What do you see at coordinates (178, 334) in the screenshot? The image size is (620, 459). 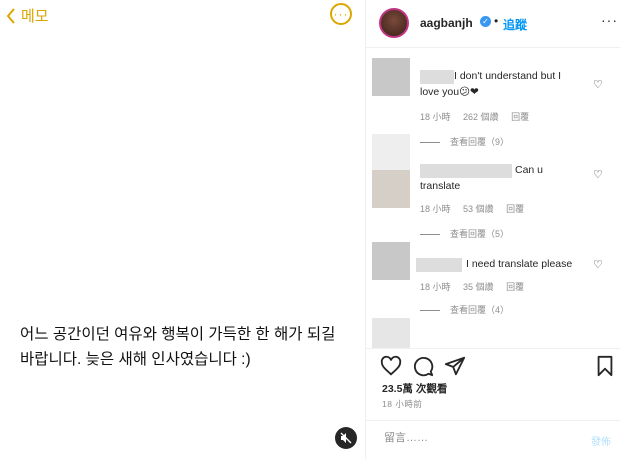 I see `note-line-1: 어느 공간이던 여유와 행복이 가득한 한 해가 되길` at bounding box center [178, 334].